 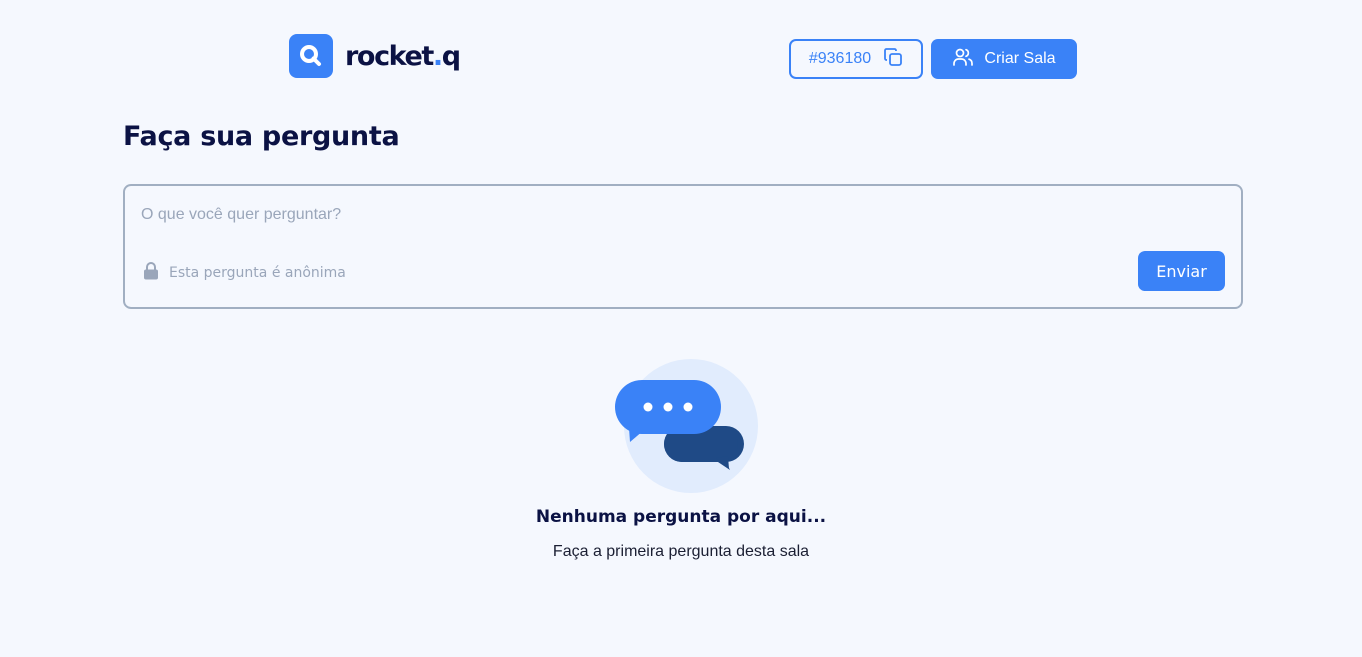 What do you see at coordinates (893, 59) in the screenshot?
I see `copy-icon` at bounding box center [893, 59].